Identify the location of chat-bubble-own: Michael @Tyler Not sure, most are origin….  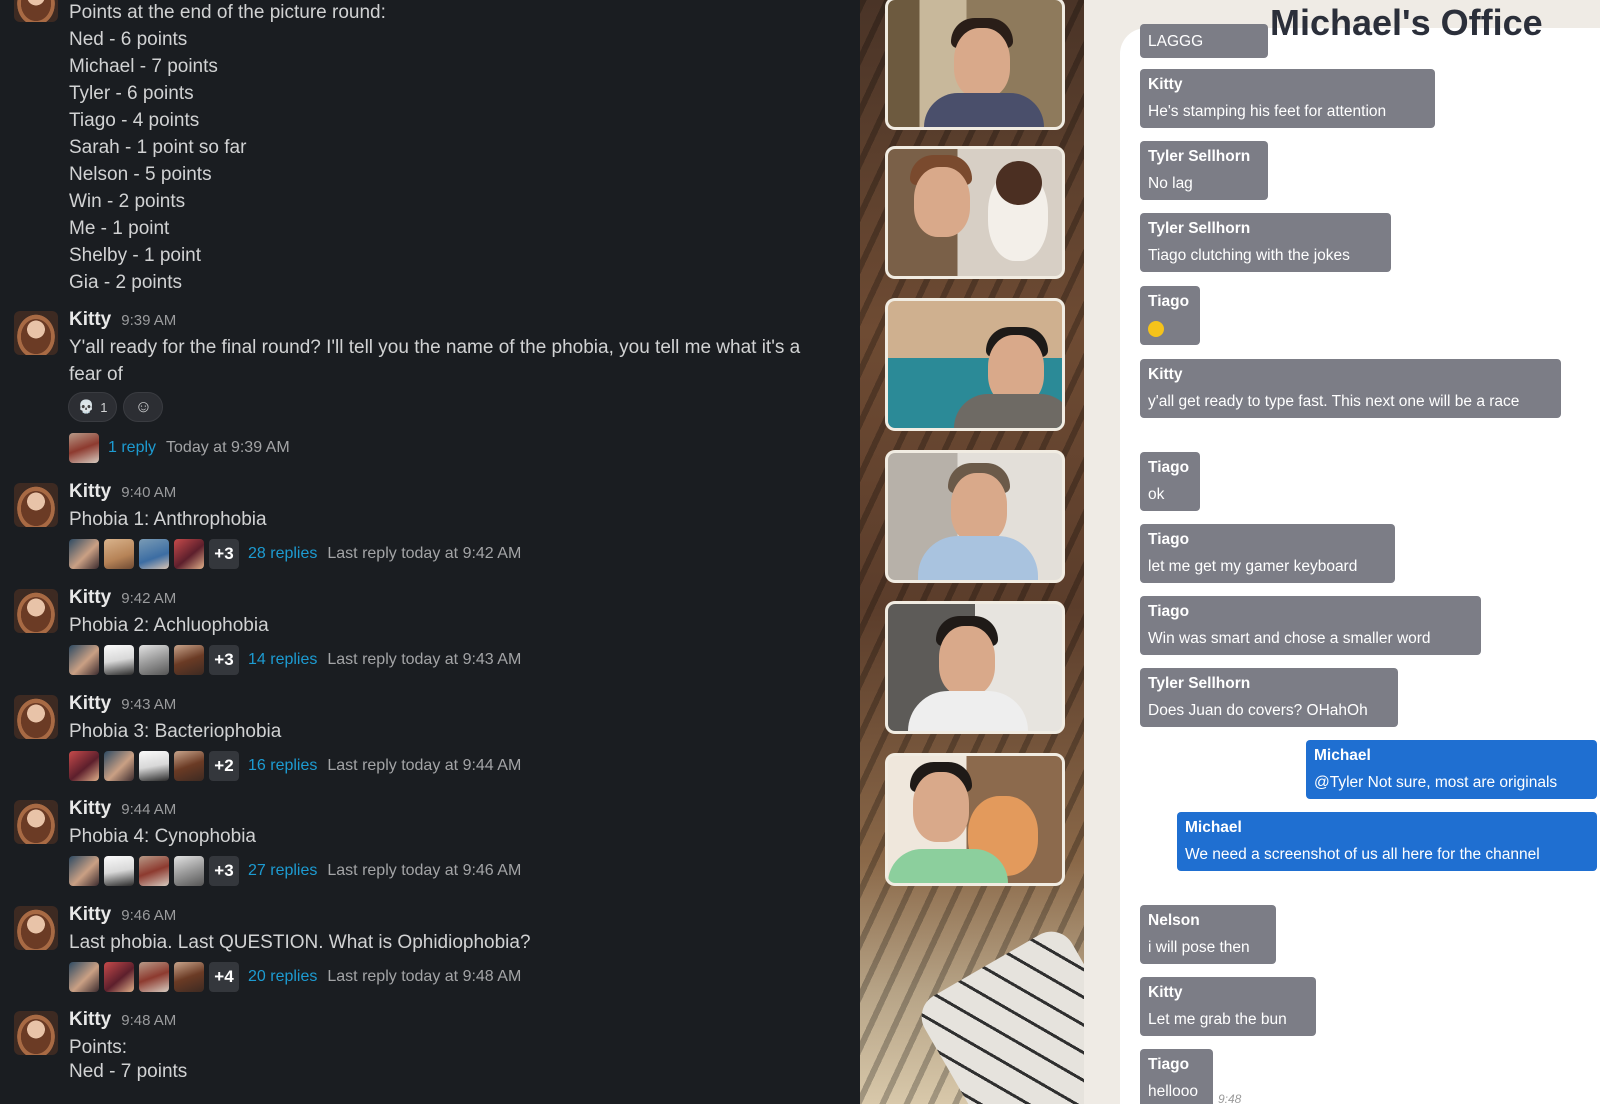
(1451, 769).